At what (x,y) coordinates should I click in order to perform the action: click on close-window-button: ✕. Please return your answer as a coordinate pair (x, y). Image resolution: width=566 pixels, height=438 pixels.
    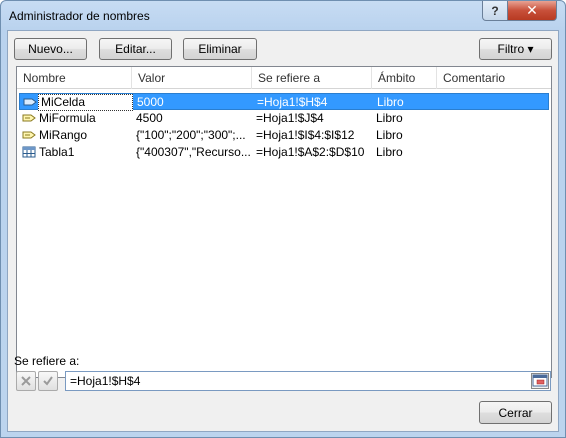
    Looking at the image, I should click on (532, 11).